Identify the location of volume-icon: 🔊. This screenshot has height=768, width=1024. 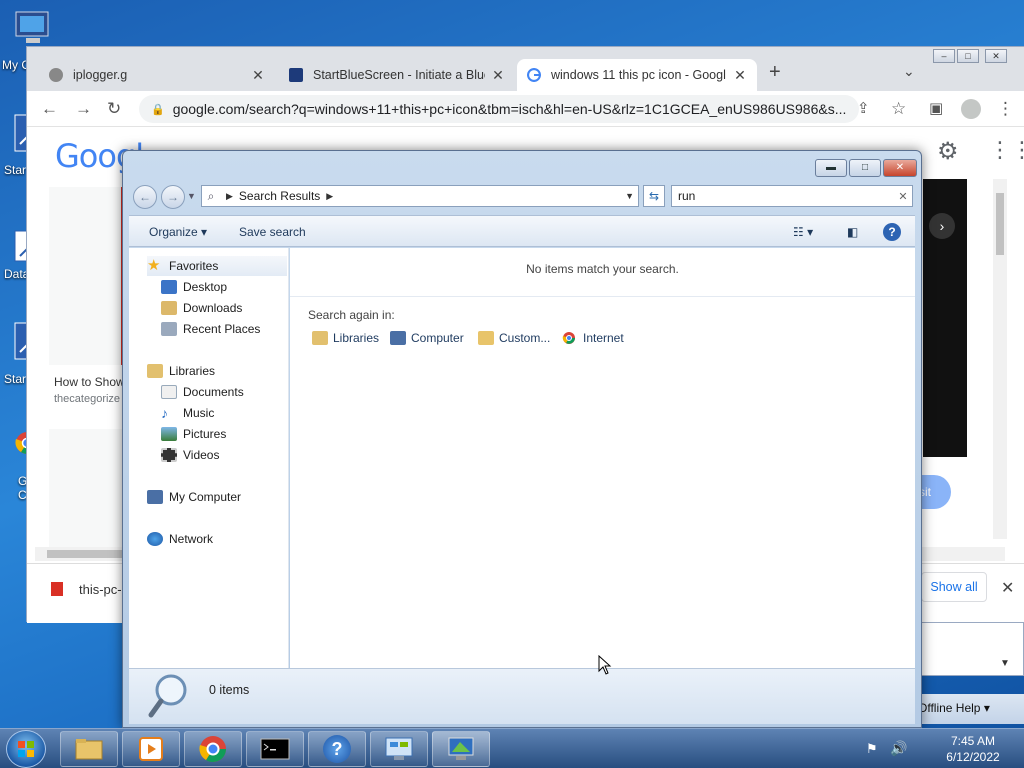
(898, 748).